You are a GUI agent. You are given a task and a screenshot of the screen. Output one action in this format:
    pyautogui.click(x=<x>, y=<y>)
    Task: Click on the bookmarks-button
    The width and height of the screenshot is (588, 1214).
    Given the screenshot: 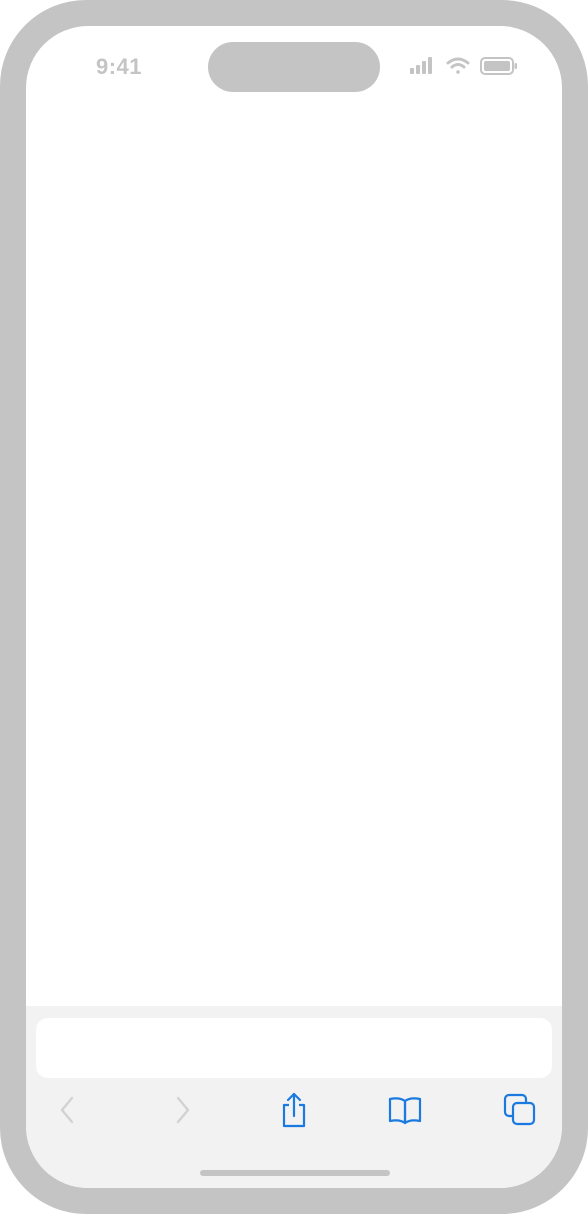 What is the action you would take?
    pyautogui.click(x=405, y=1110)
    